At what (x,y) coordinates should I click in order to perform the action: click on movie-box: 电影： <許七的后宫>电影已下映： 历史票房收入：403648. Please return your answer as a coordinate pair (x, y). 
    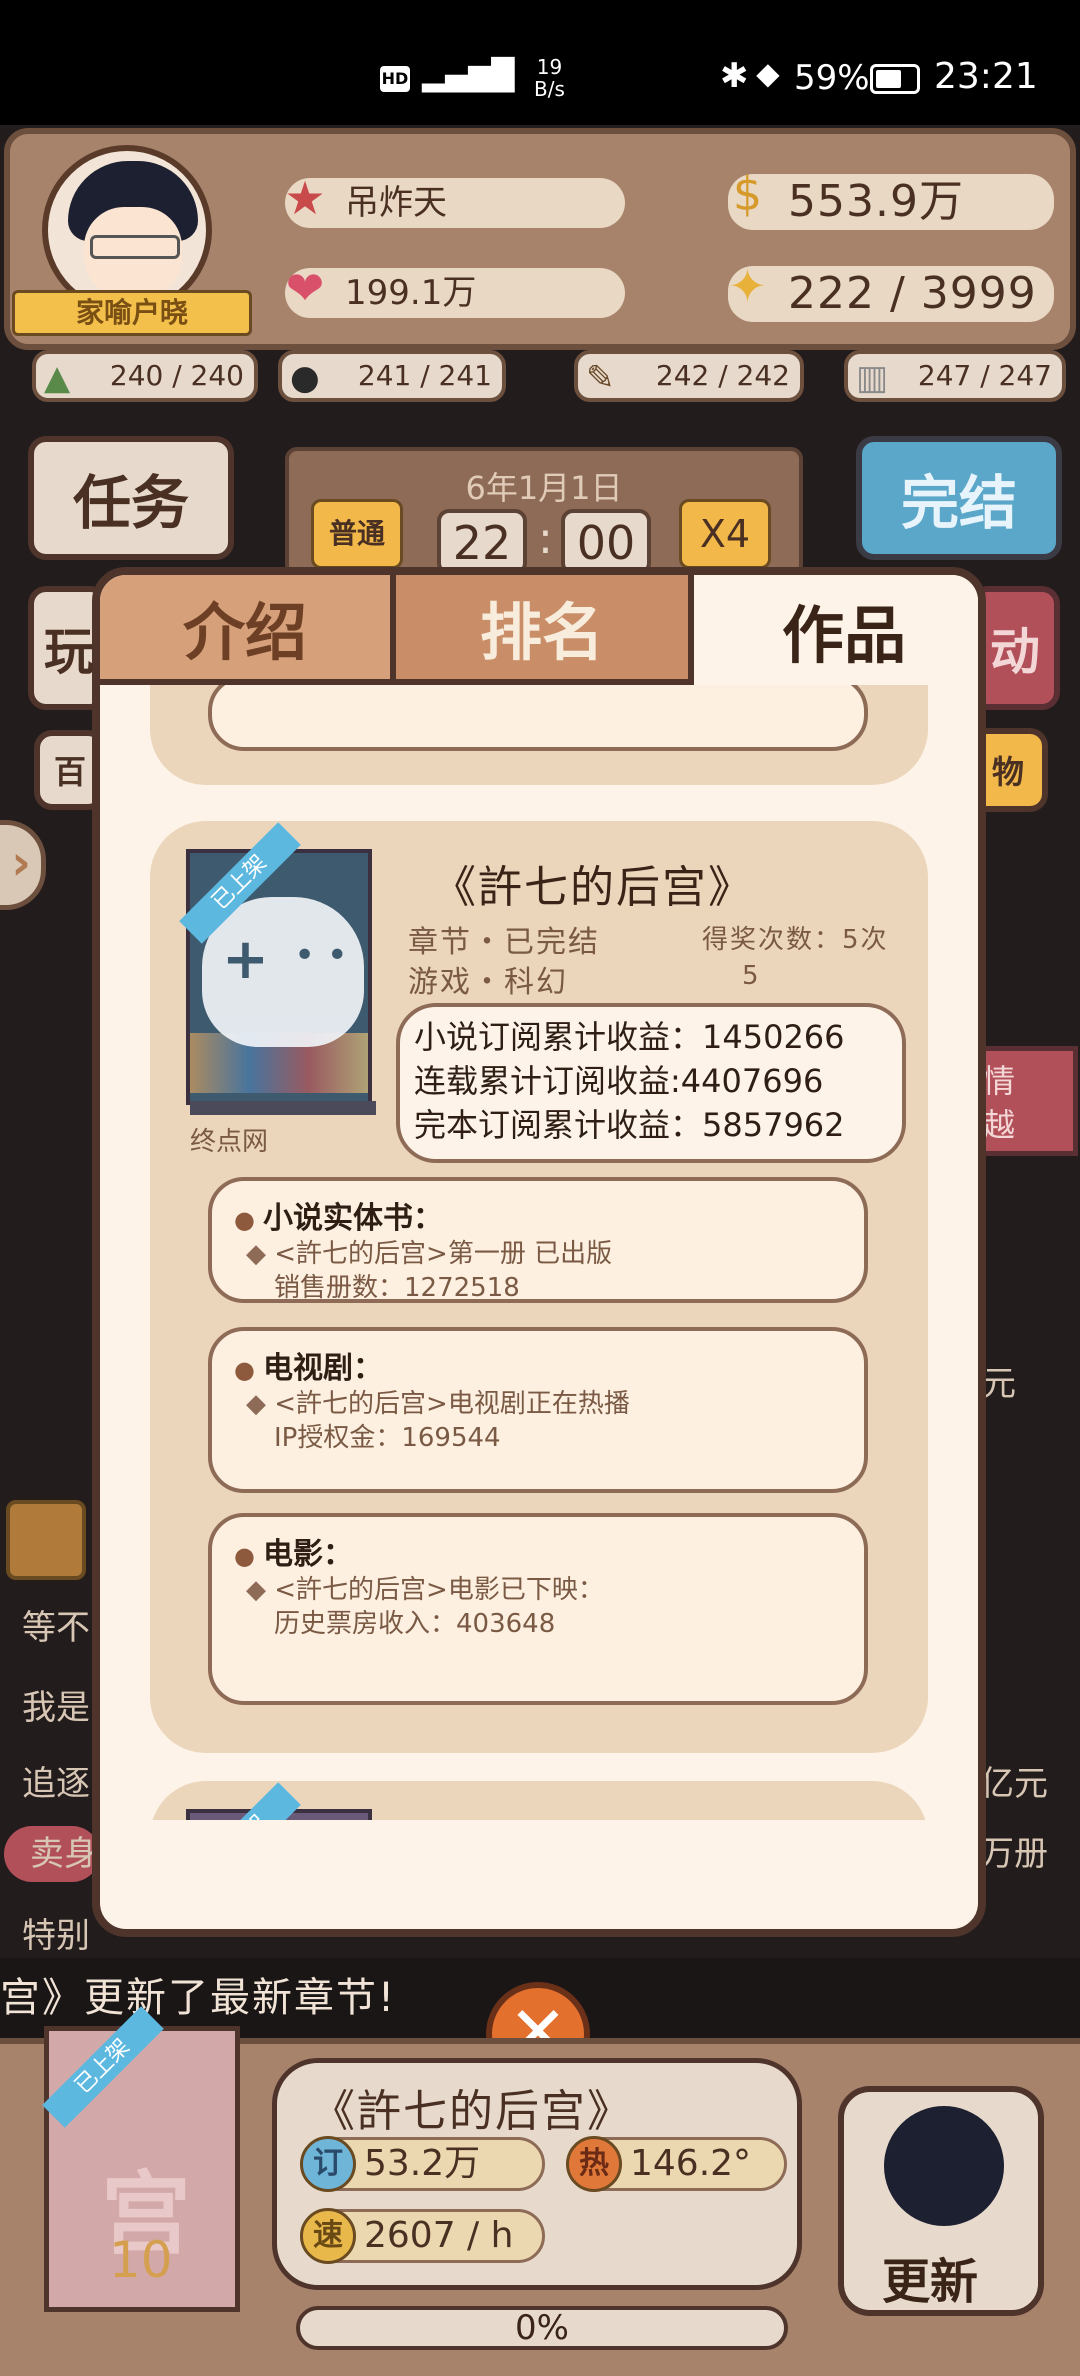
    Looking at the image, I should click on (538, 1609).